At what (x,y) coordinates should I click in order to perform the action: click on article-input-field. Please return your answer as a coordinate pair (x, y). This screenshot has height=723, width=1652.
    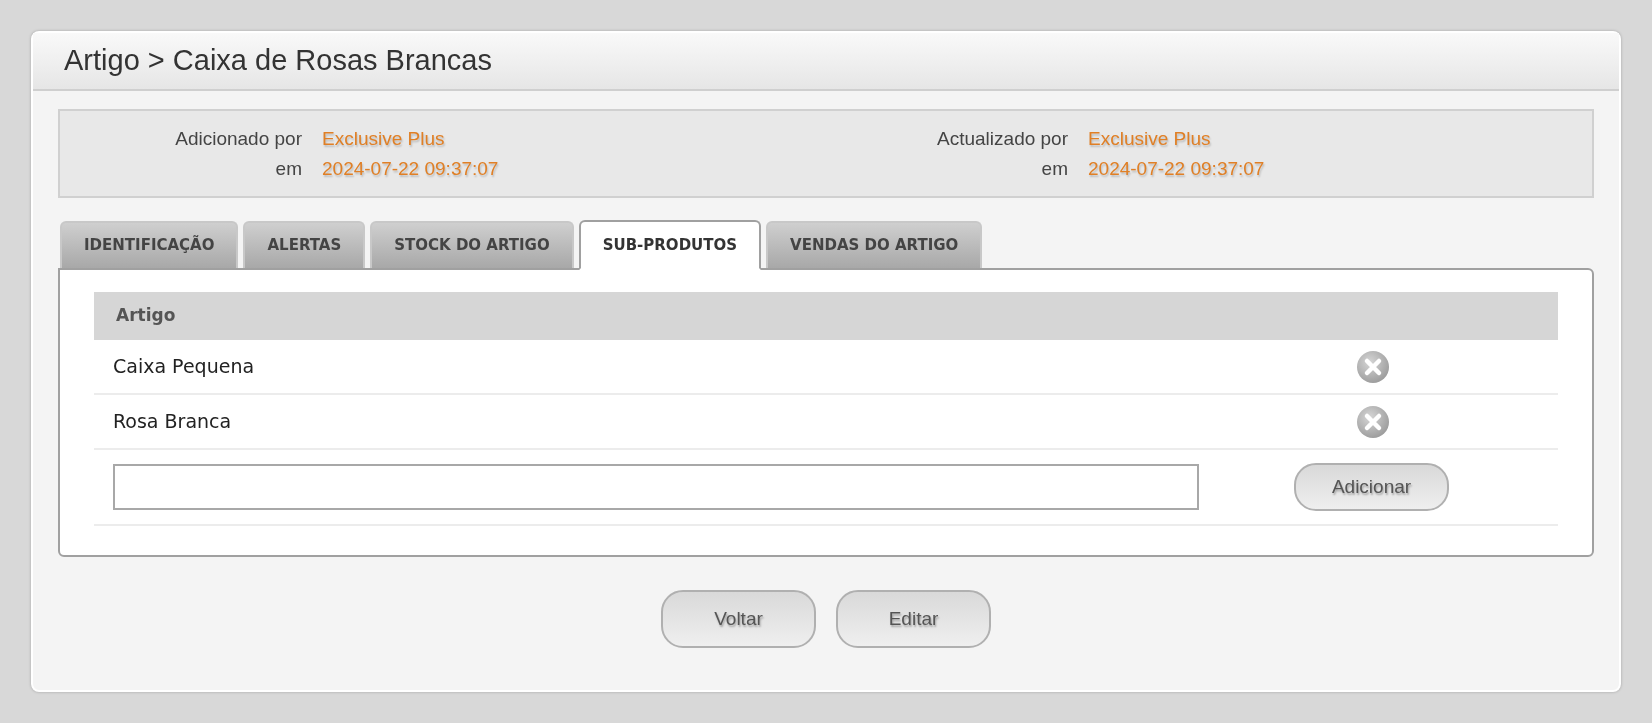
    Looking at the image, I should click on (656, 487).